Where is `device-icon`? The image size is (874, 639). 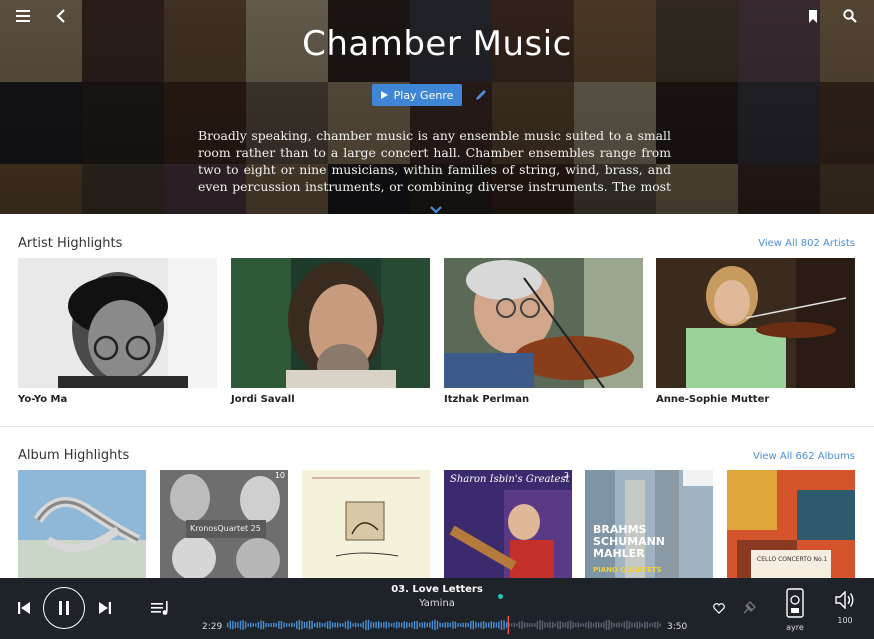 device-icon is located at coordinates (795, 603).